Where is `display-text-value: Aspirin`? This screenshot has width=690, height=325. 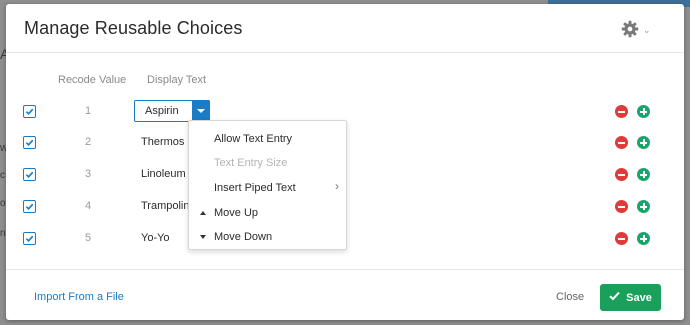
display-text-value: Aspirin is located at coordinates (162, 111).